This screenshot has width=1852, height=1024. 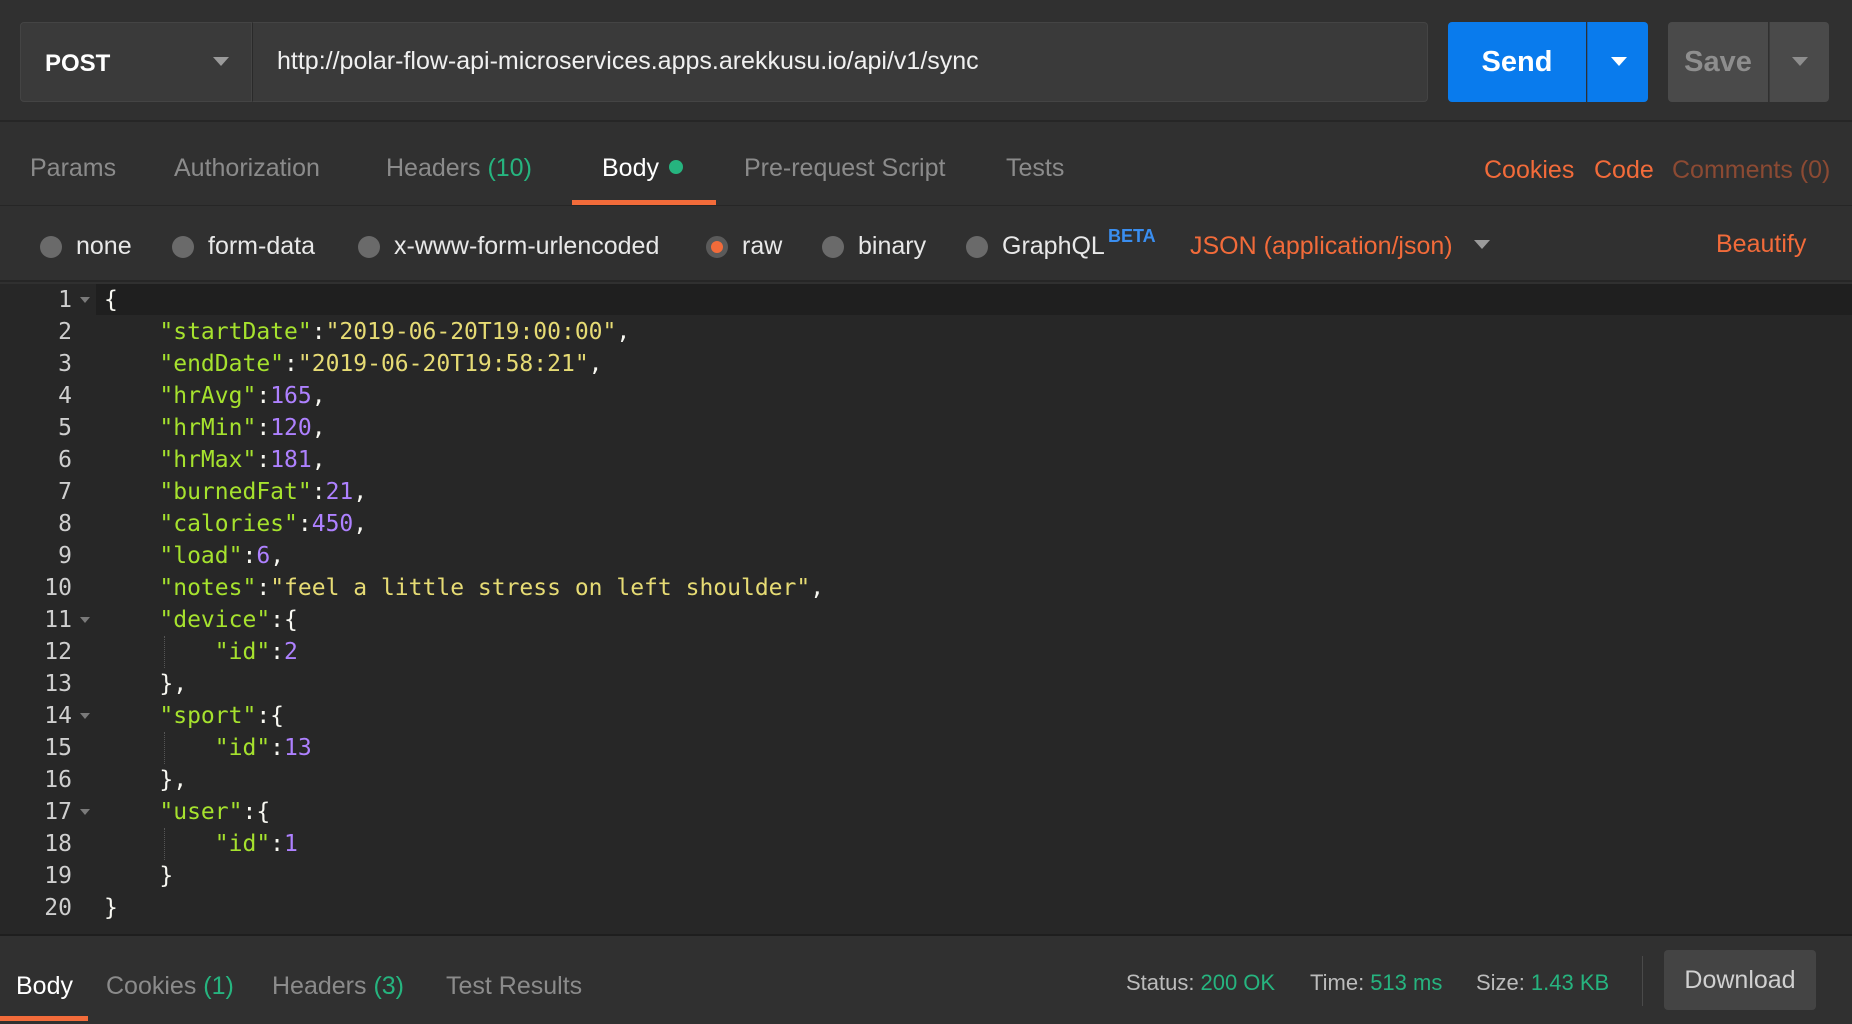 I want to click on send-button: Send, so click(x=1517, y=62).